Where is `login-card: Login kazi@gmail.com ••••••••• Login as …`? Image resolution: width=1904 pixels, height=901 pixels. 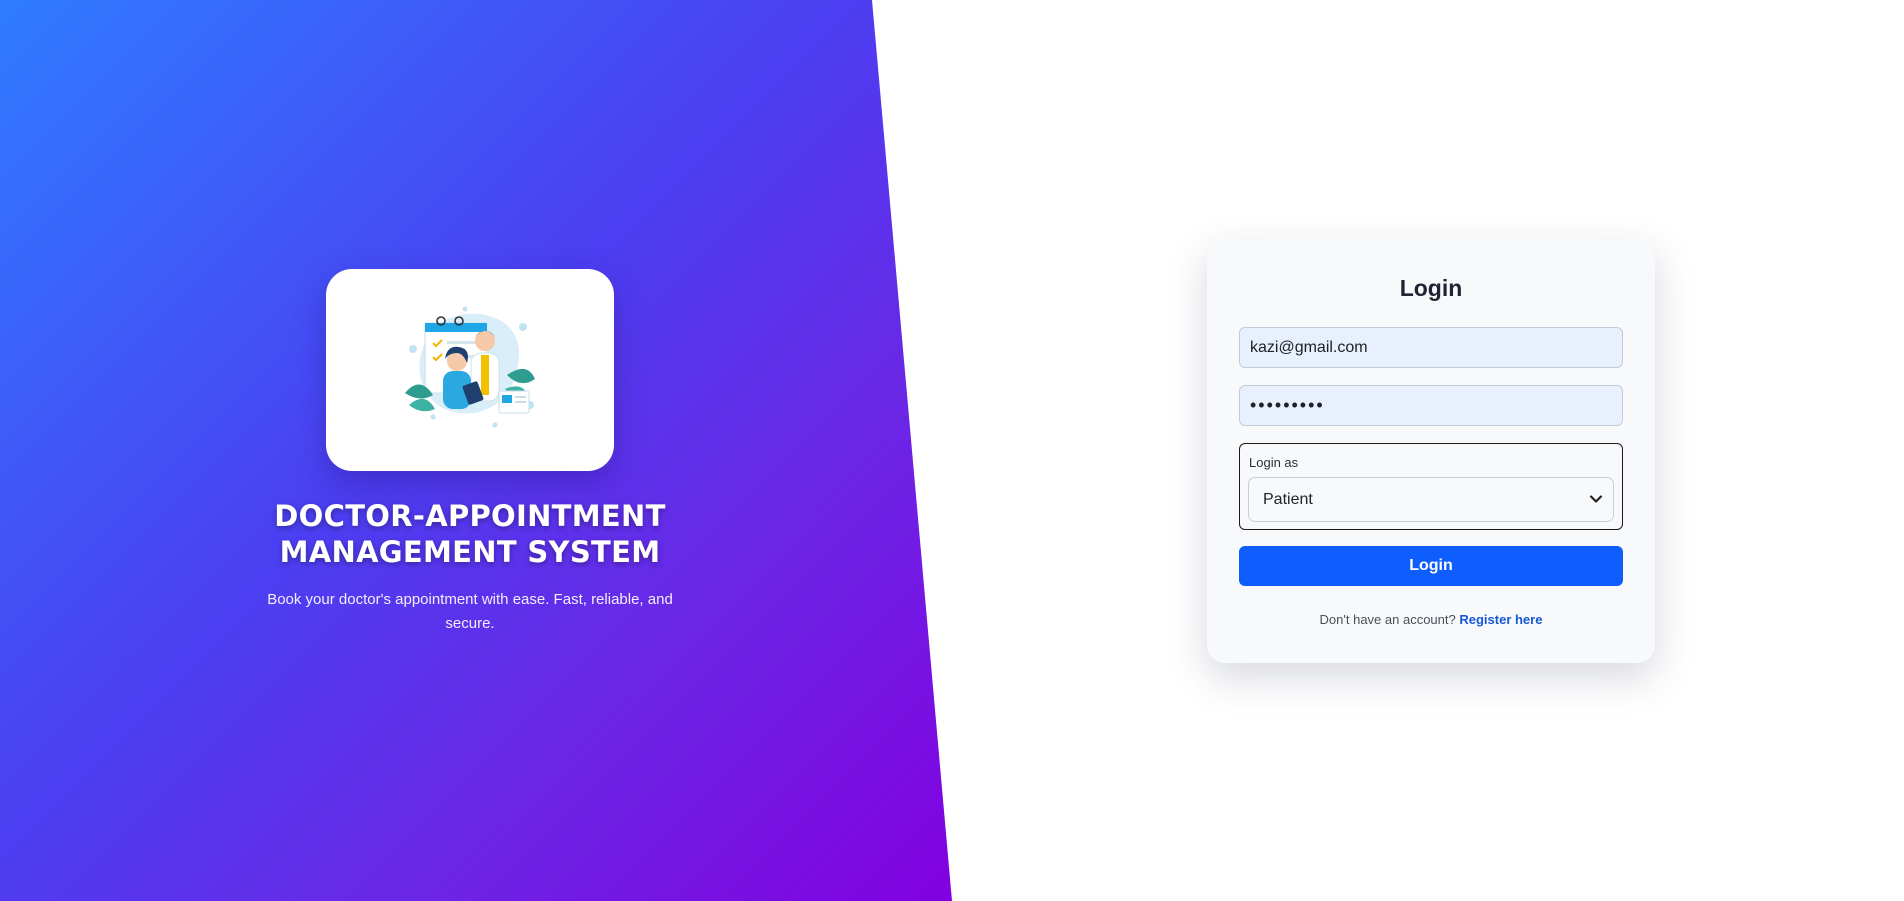 login-card: Login kazi@gmail.com ••••••••• Login as … is located at coordinates (1431, 451).